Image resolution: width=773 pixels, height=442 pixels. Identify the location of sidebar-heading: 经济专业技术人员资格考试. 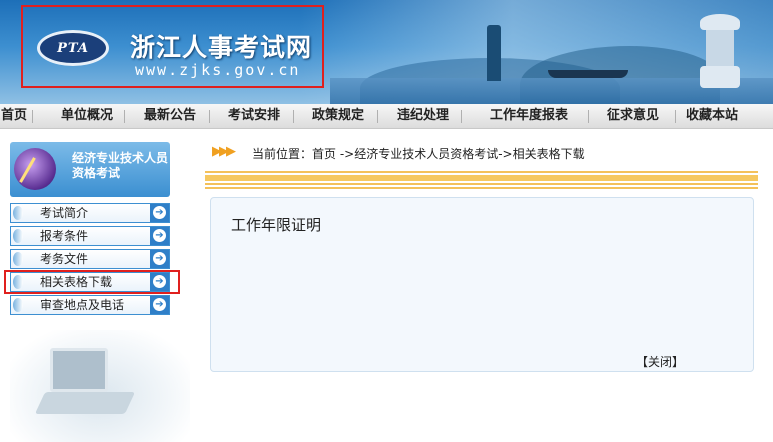
(90, 169).